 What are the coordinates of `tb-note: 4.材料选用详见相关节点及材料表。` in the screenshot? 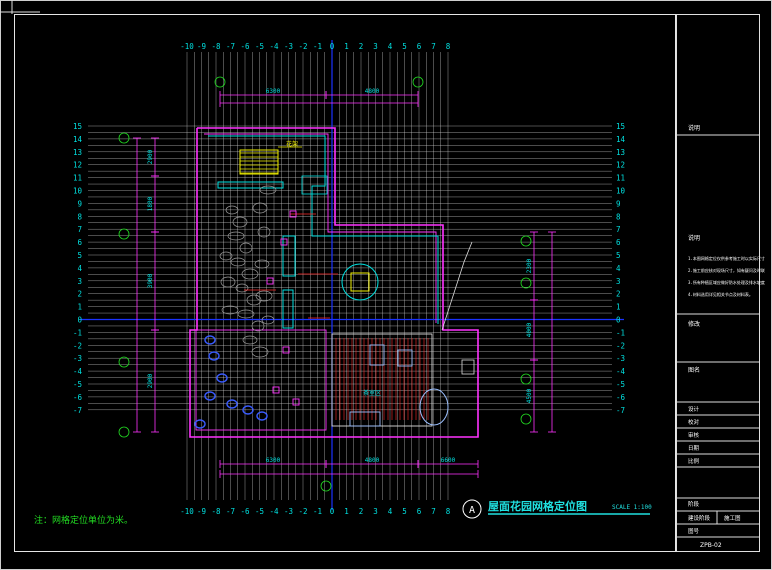 It's located at (720, 294).